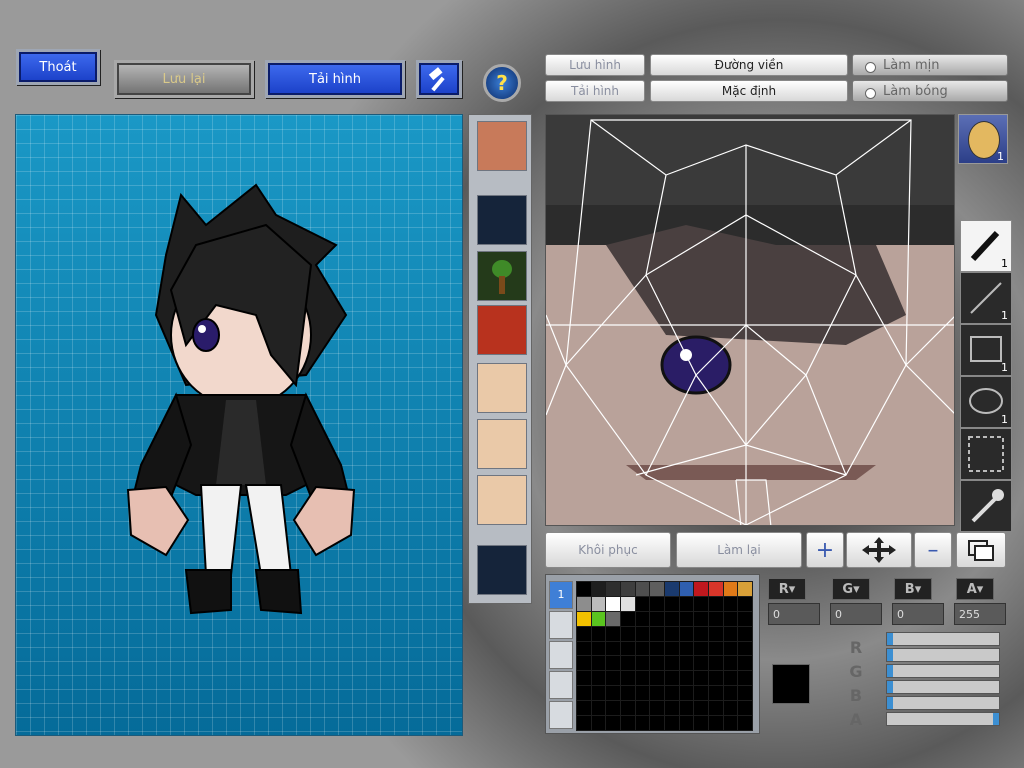 The height and width of the screenshot is (768, 1024). What do you see at coordinates (890, 655) in the screenshot?
I see `red-slider-fine-knob` at bounding box center [890, 655].